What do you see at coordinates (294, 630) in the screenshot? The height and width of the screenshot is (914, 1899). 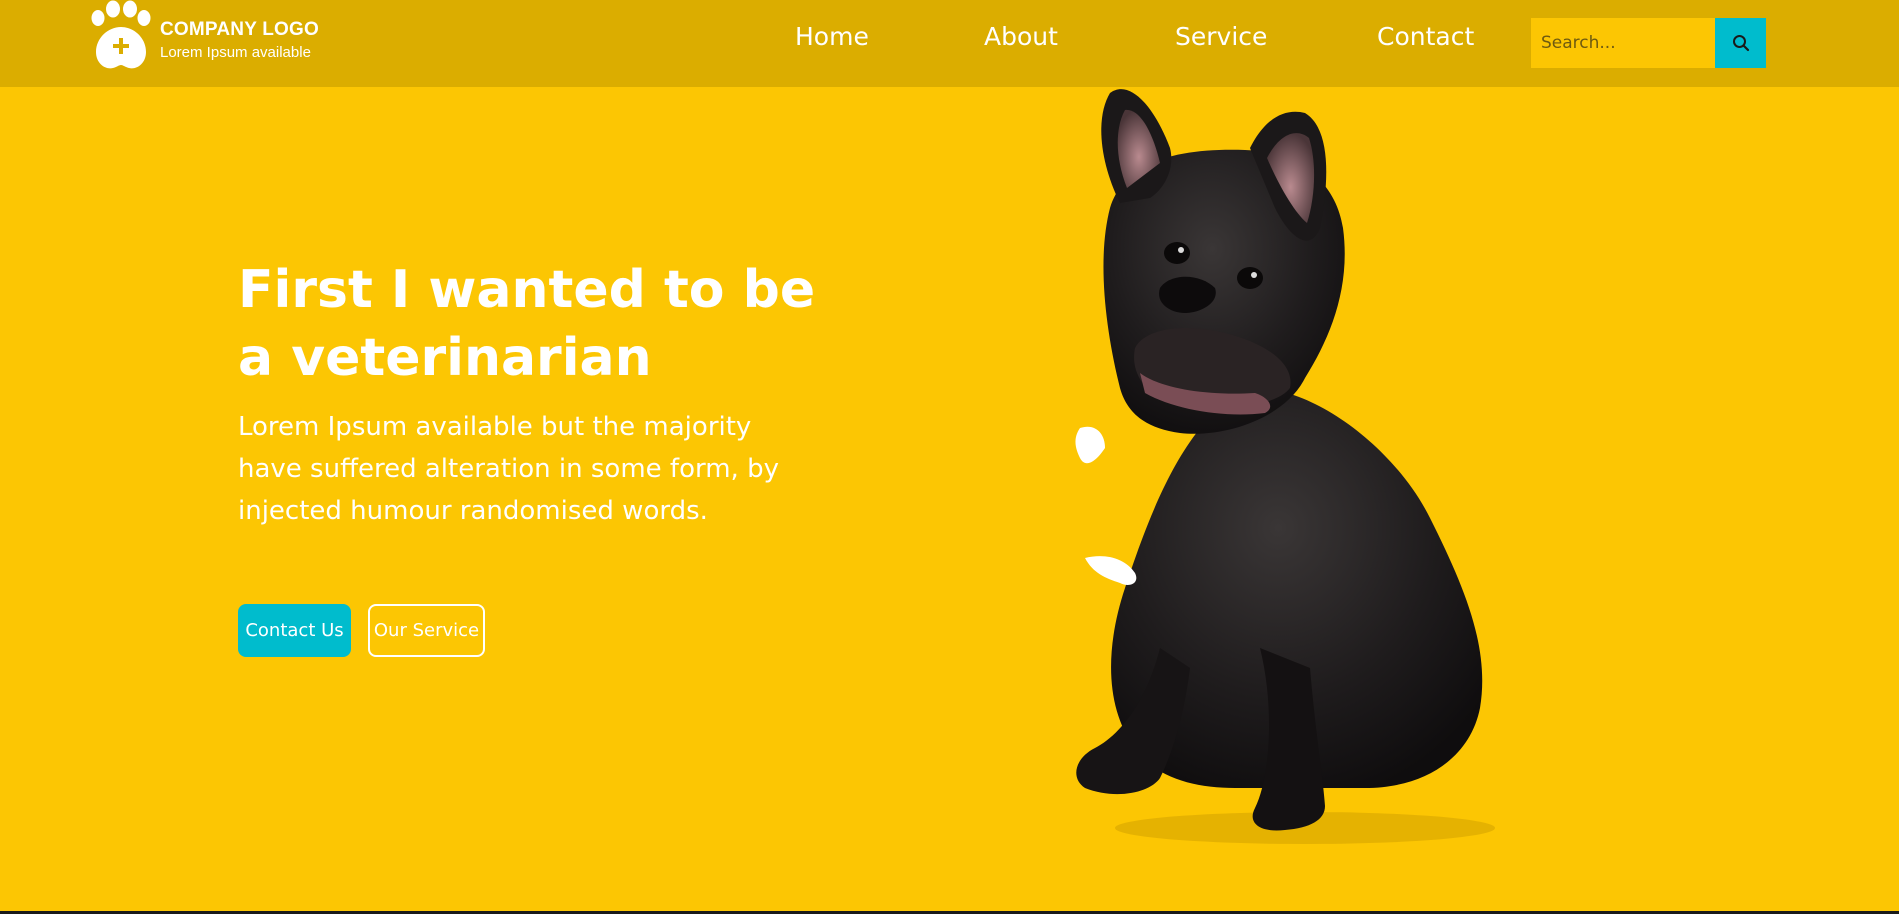 I see `contact-us-button: Contact Us` at bounding box center [294, 630].